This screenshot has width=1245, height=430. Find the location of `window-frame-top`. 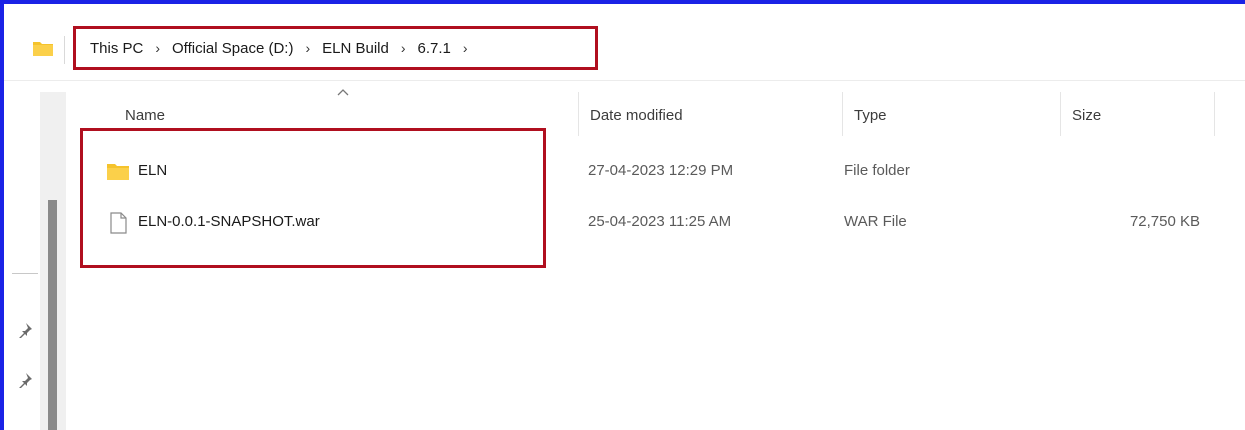

window-frame-top is located at coordinates (622, 2).